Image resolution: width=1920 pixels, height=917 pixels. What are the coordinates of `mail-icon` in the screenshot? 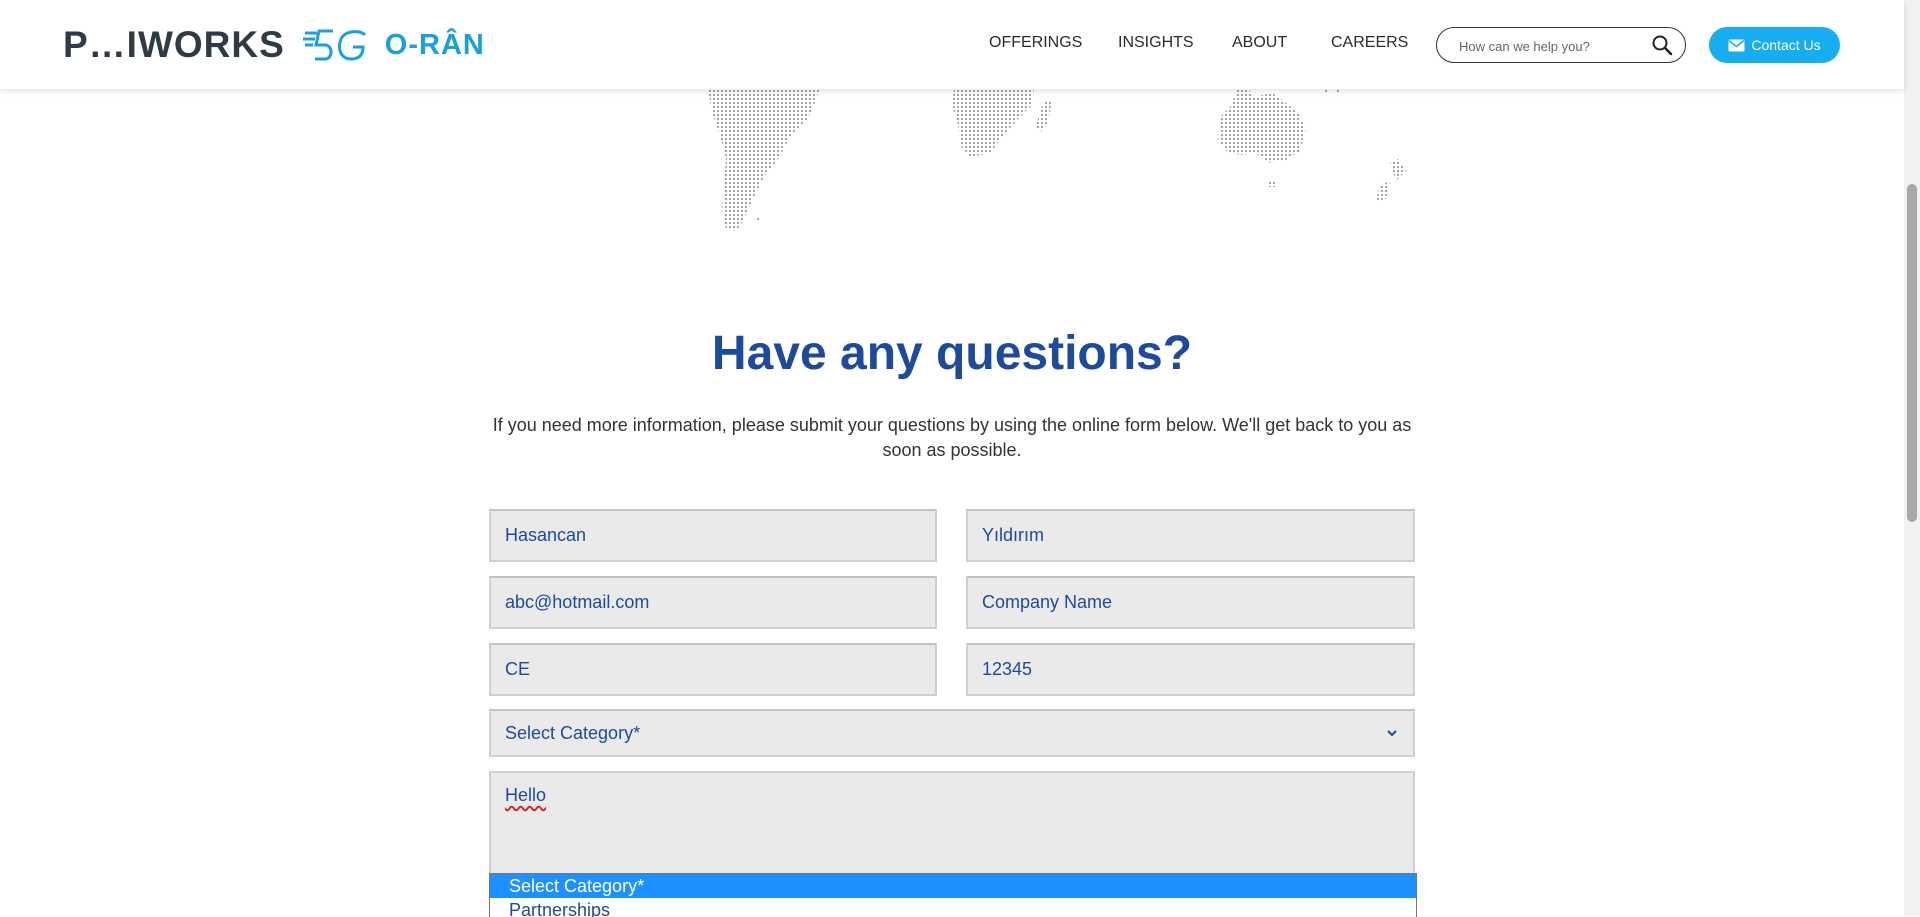 It's located at (1736, 45).